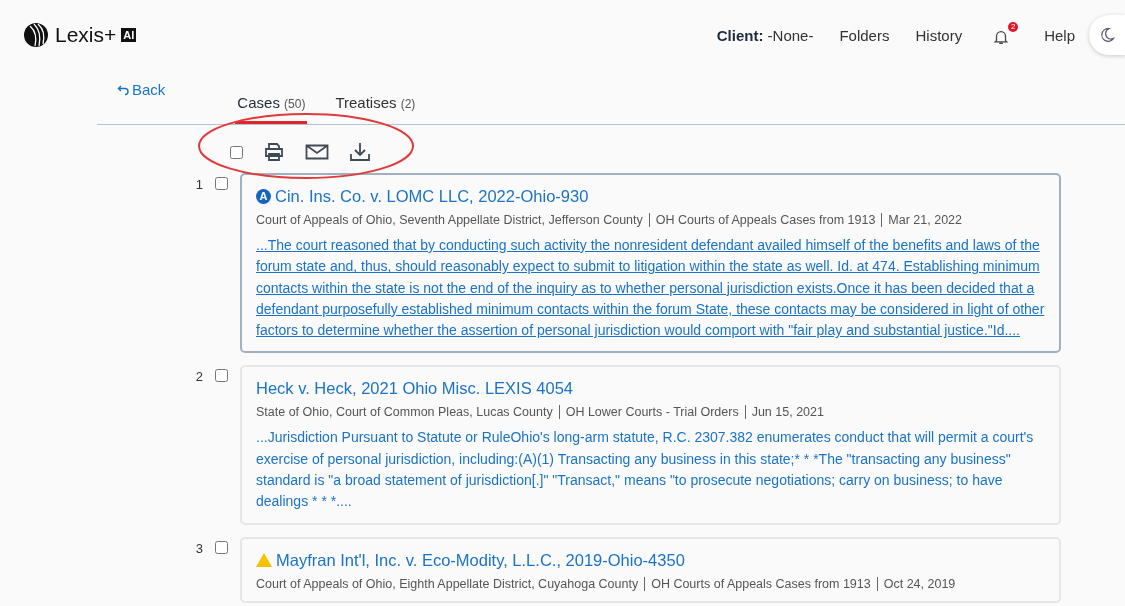  I want to click on case-title-link: Heck v. Heck, 2021 Ohio Misc. LEXIS 4054, so click(414, 389).